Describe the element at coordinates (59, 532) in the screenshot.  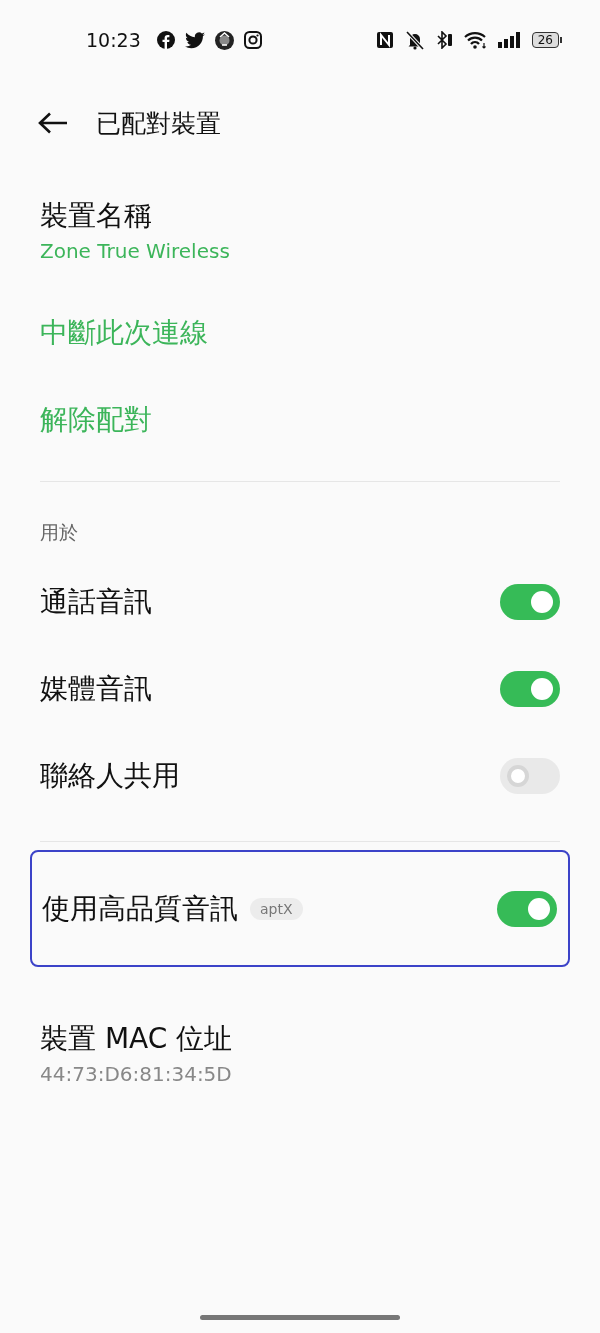
I see `section-heading: 用於` at that location.